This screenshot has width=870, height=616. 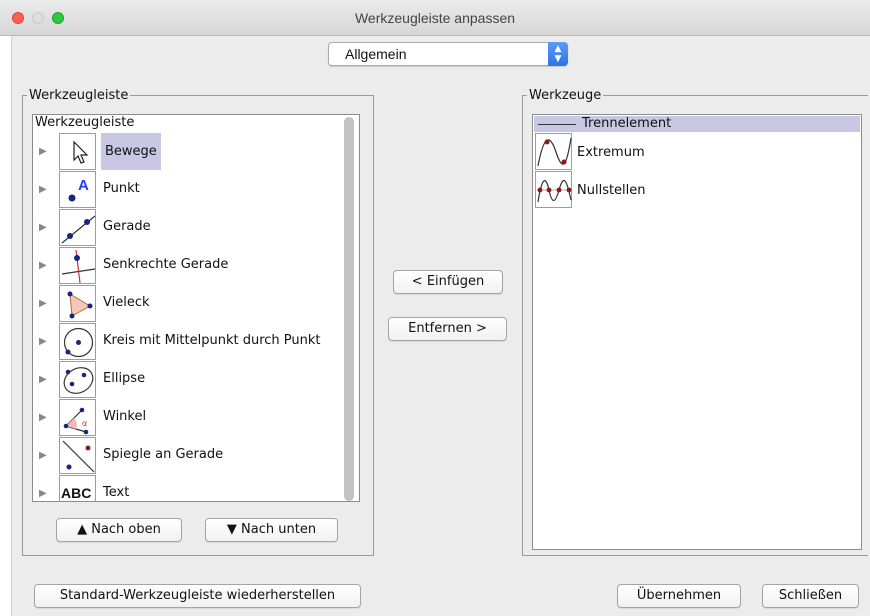 What do you see at coordinates (77, 341) in the screenshot?
I see `circle-icon` at bounding box center [77, 341].